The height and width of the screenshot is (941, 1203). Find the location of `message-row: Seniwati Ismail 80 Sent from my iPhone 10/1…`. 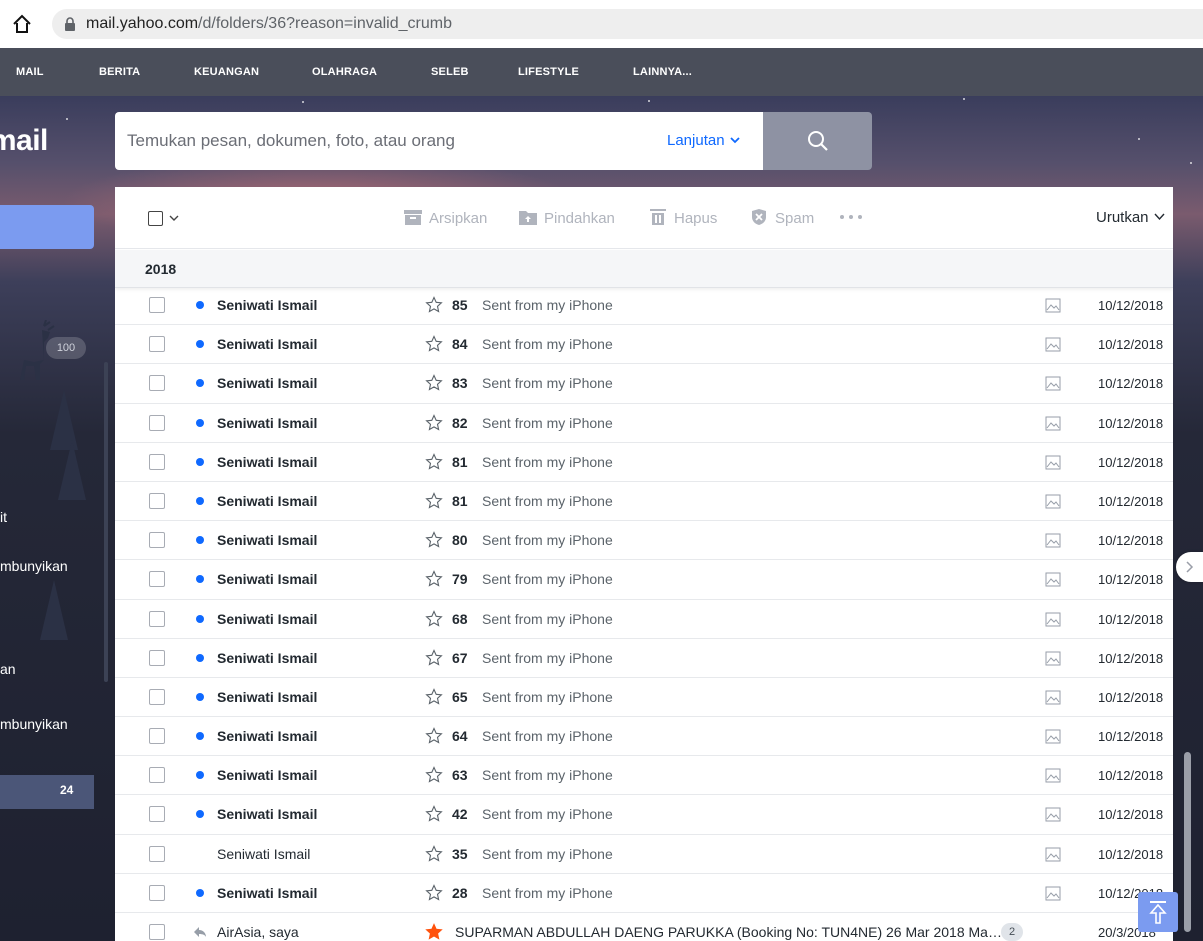

message-row: Seniwati Ismail 80 Sent from my iPhone 10/1… is located at coordinates (644, 541).